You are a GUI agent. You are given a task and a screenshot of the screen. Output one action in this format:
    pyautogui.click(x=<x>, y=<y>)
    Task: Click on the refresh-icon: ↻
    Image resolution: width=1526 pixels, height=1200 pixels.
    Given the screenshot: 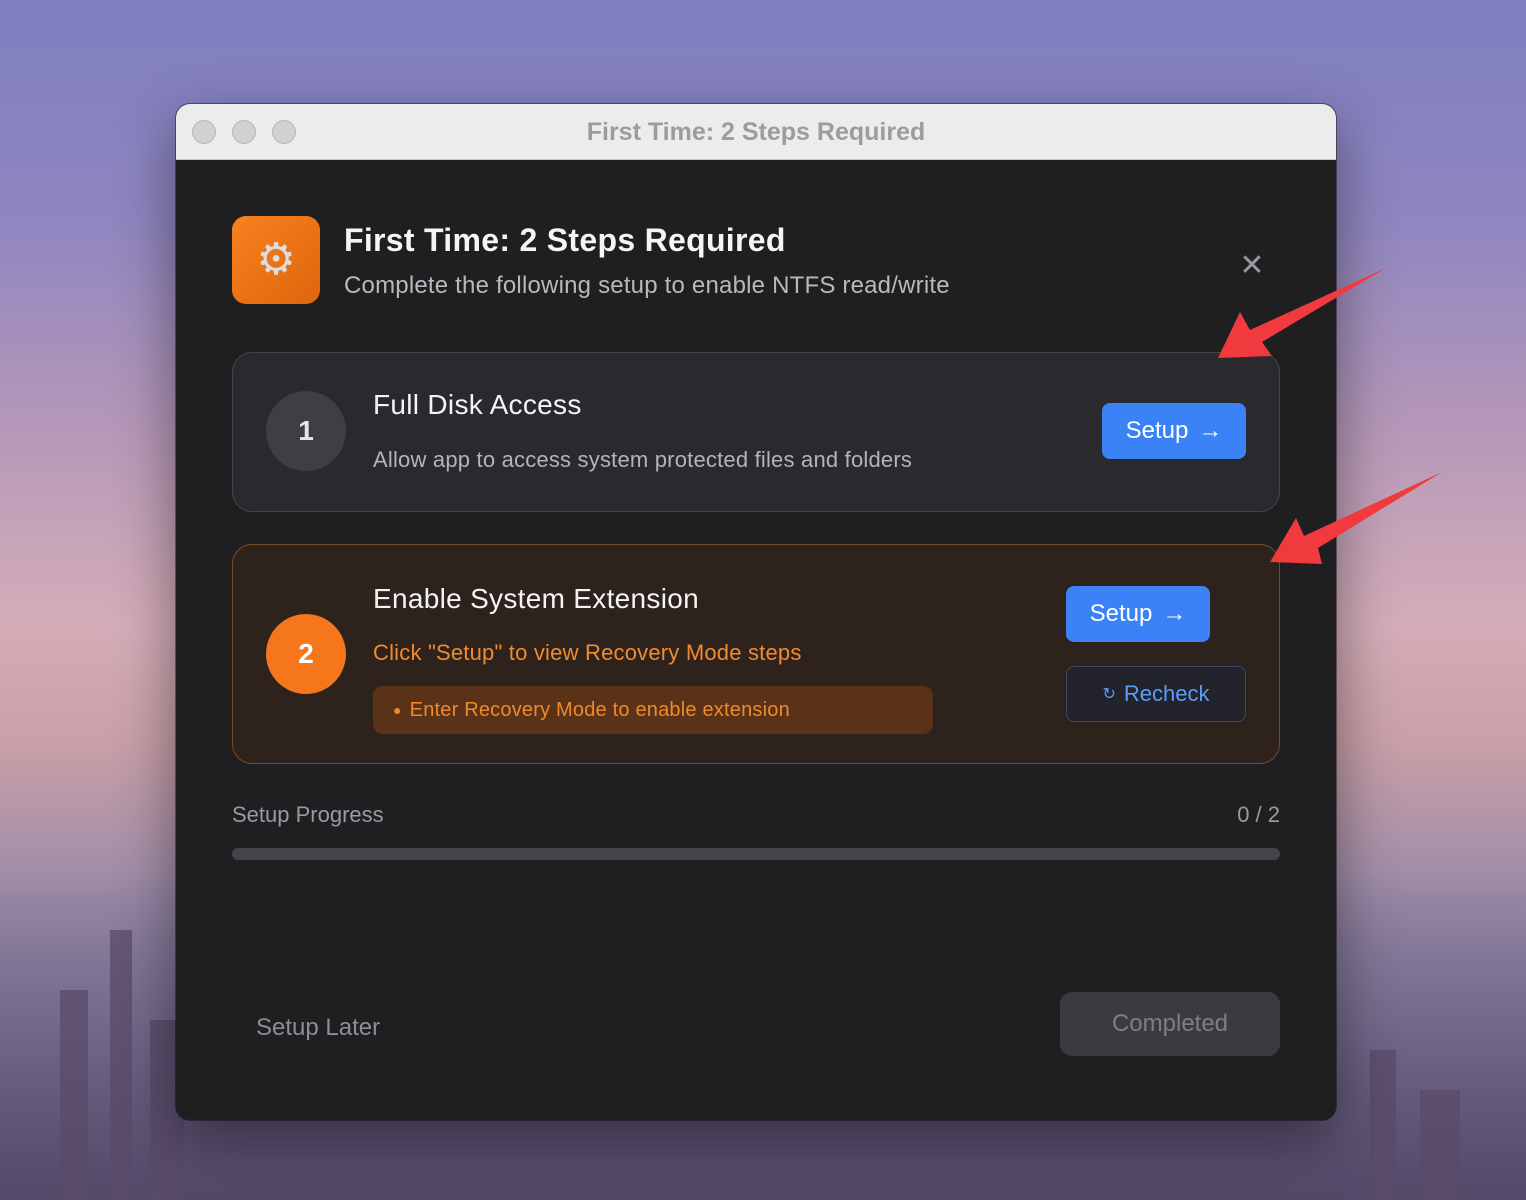 What is the action you would take?
    pyautogui.click(x=1109, y=694)
    